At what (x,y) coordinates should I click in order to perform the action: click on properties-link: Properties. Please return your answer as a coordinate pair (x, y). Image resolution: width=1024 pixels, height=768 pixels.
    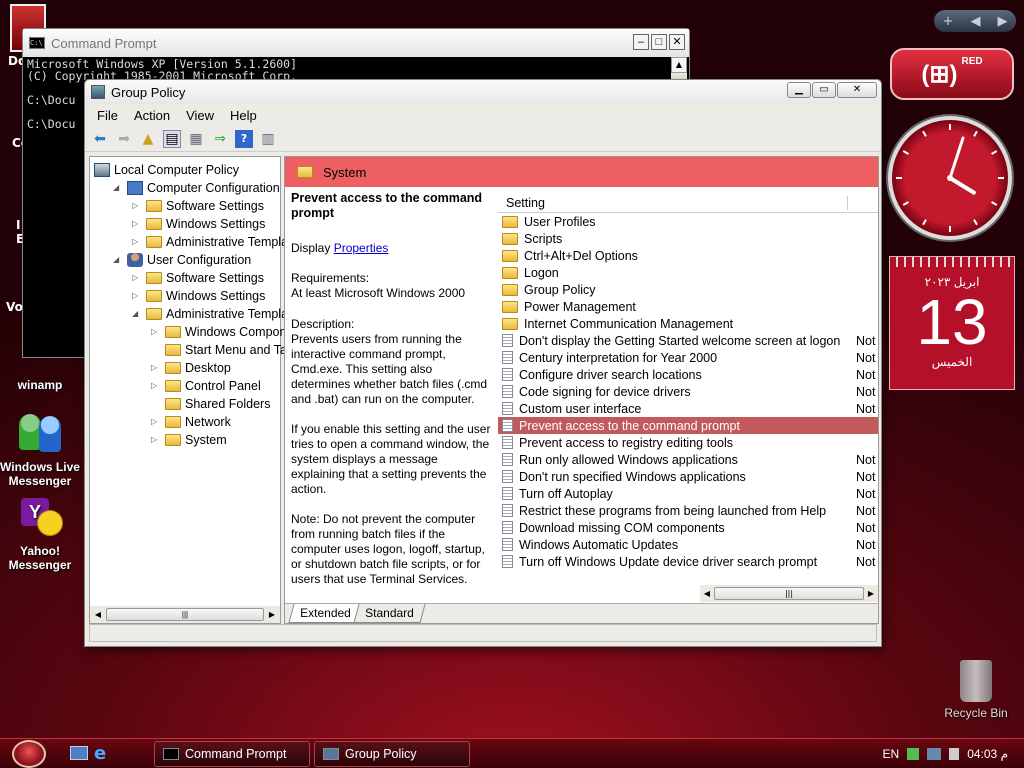
    Looking at the image, I should click on (361, 248).